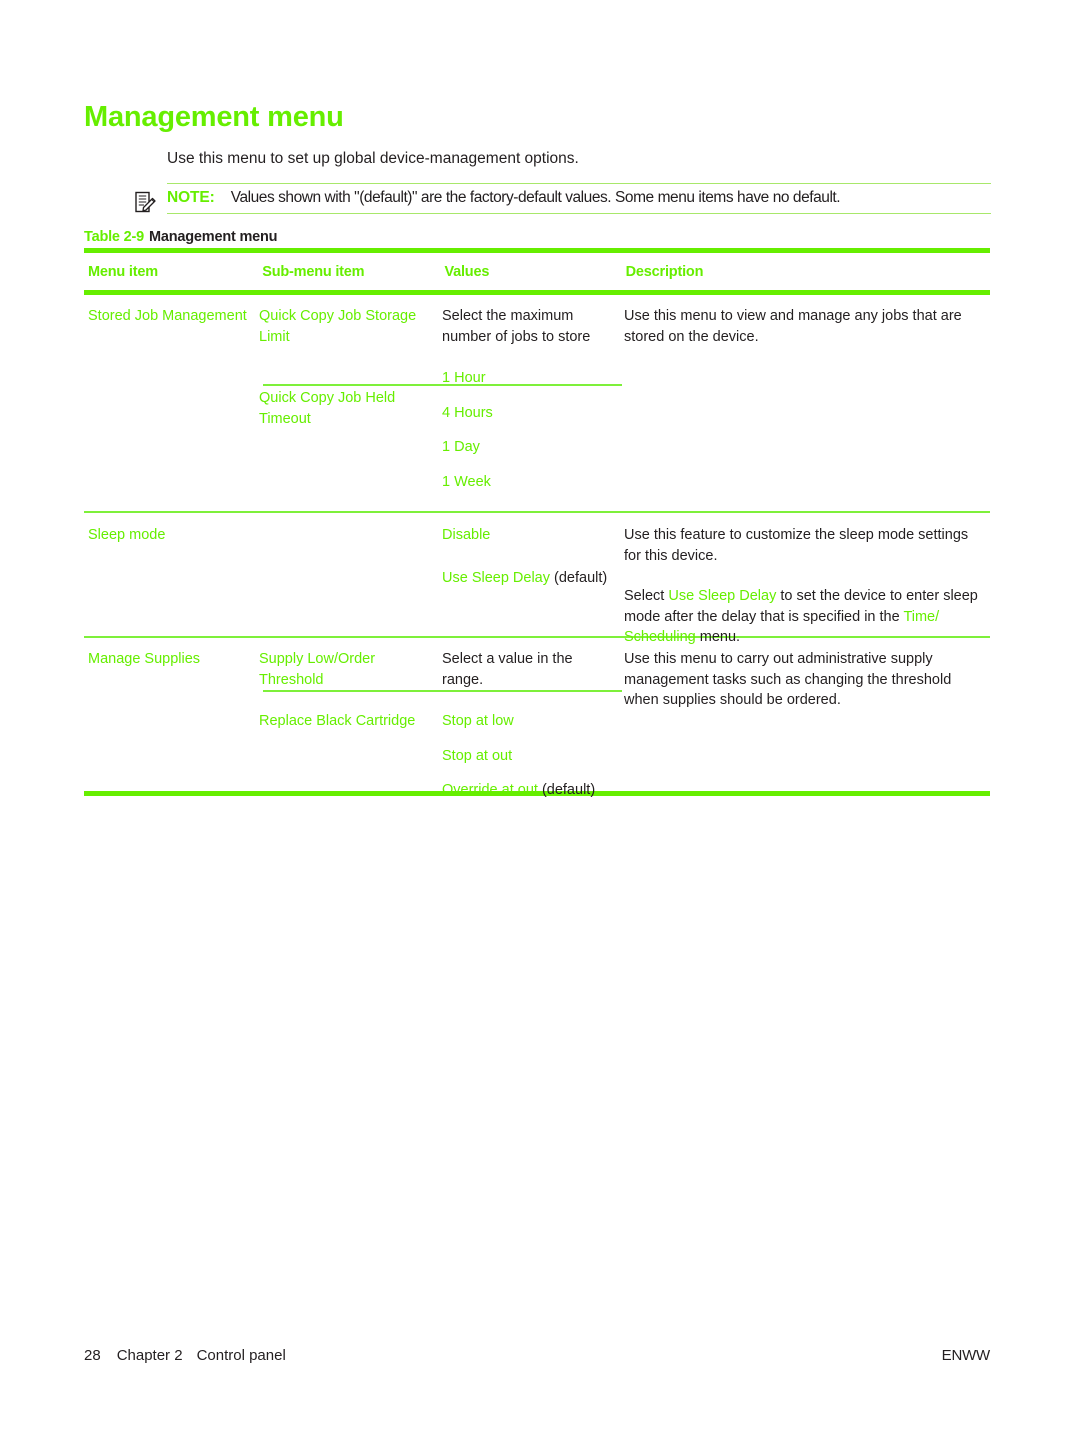  I want to click on column-header-description: Description, so click(664, 272).